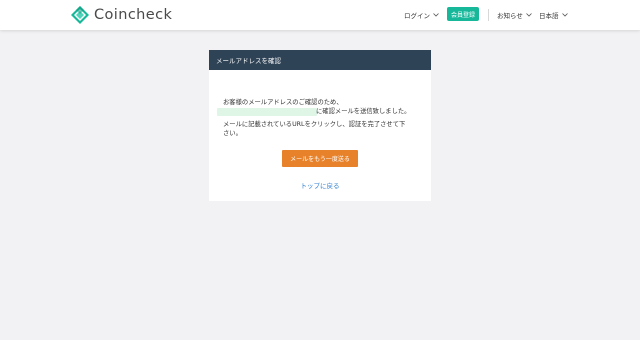 The width and height of the screenshot is (640, 340). What do you see at coordinates (267, 112) in the screenshot?
I see `masked-email` at bounding box center [267, 112].